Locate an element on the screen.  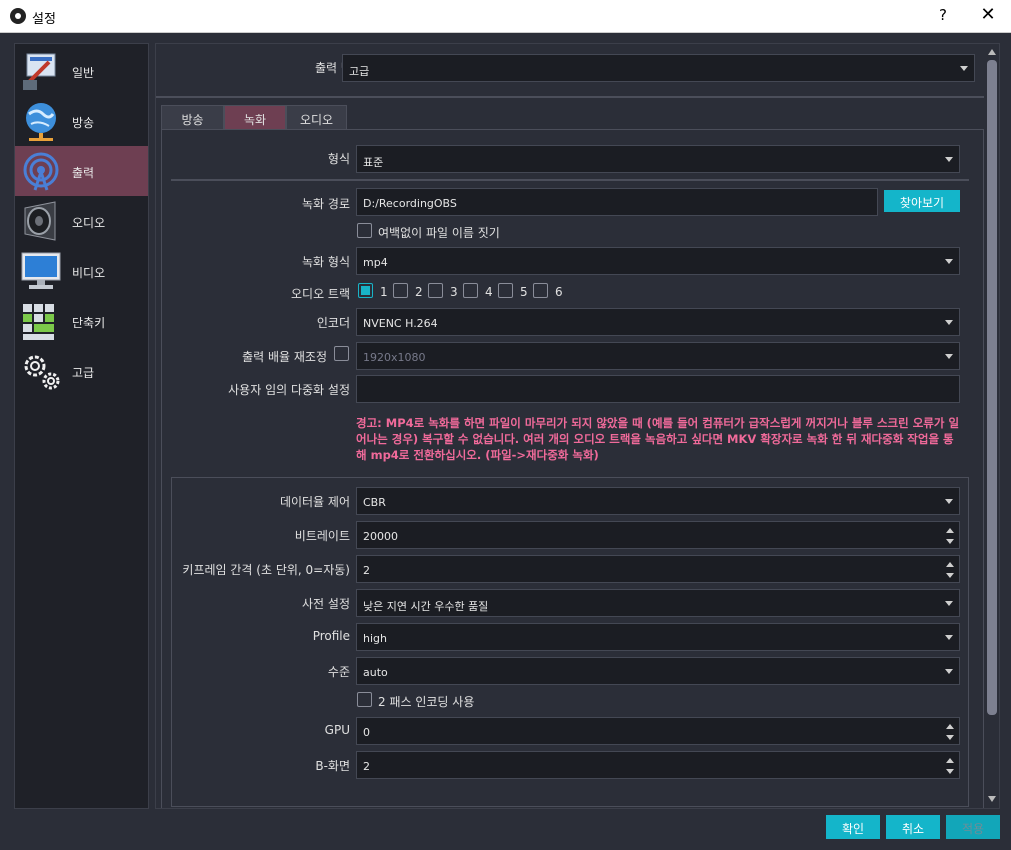
b-frames-spinbox: 2 is located at coordinates (658, 765).